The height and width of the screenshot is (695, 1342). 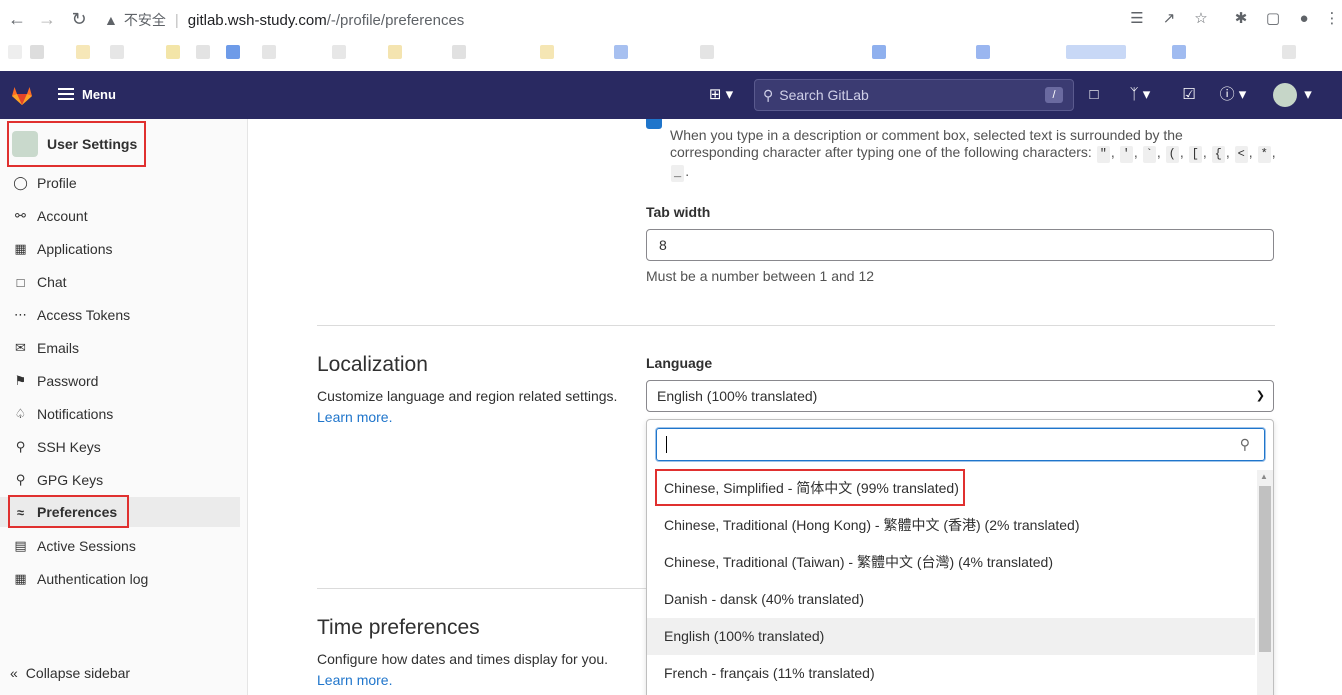 I want to click on reload-icon: ↻, so click(x=79, y=19).